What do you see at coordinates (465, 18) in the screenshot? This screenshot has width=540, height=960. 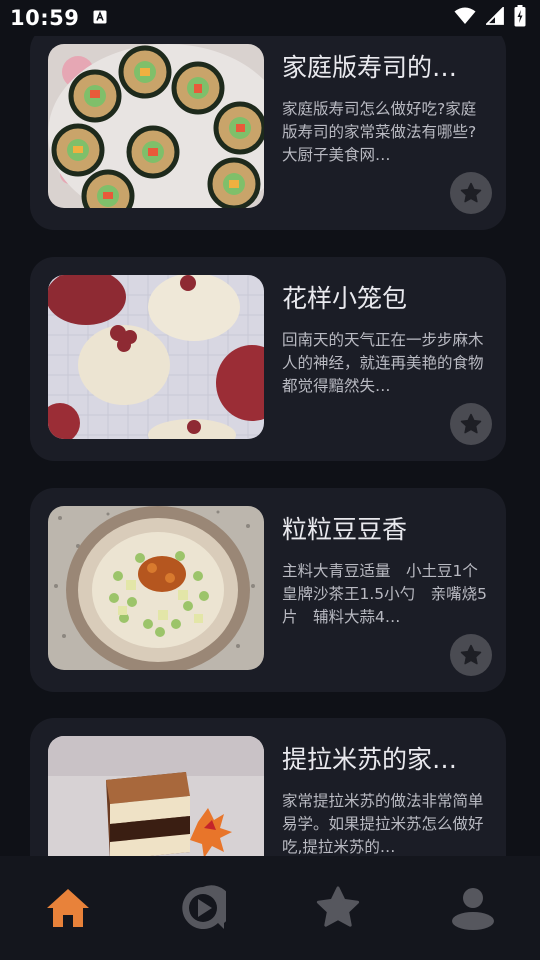 I see `wifi-icon` at bounding box center [465, 18].